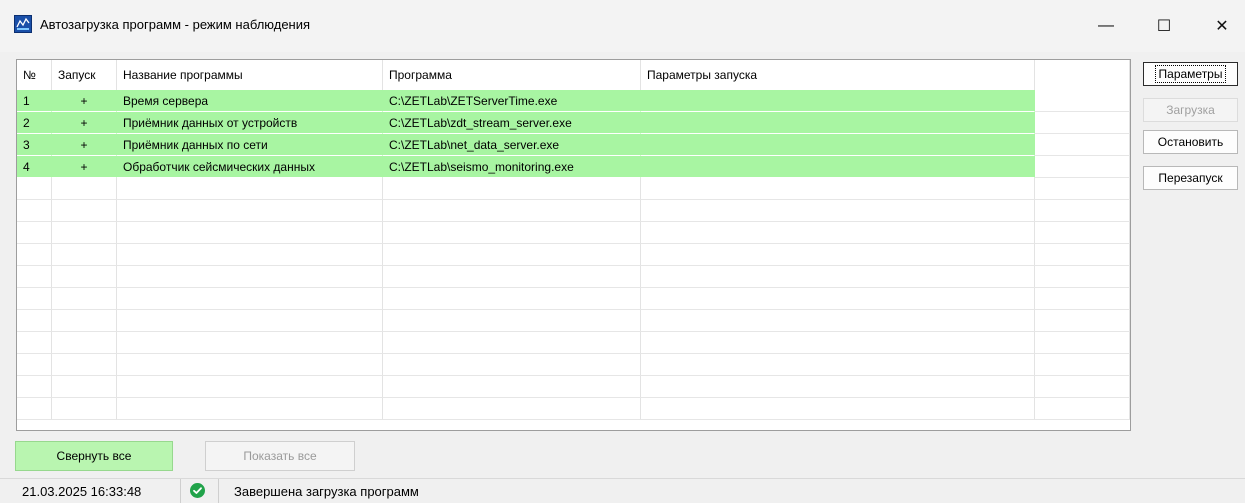 The width and height of the screenshot is (1245, 503). I want to click on status-datetime: 21.03.2025 16:33:48, so click(82, 491).